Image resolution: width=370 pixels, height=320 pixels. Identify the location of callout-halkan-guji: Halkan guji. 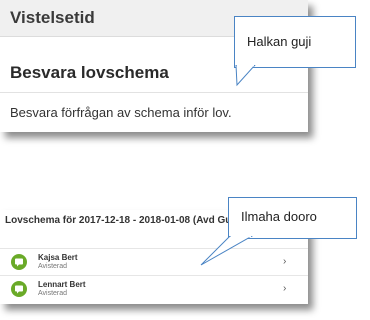
(295, 42).